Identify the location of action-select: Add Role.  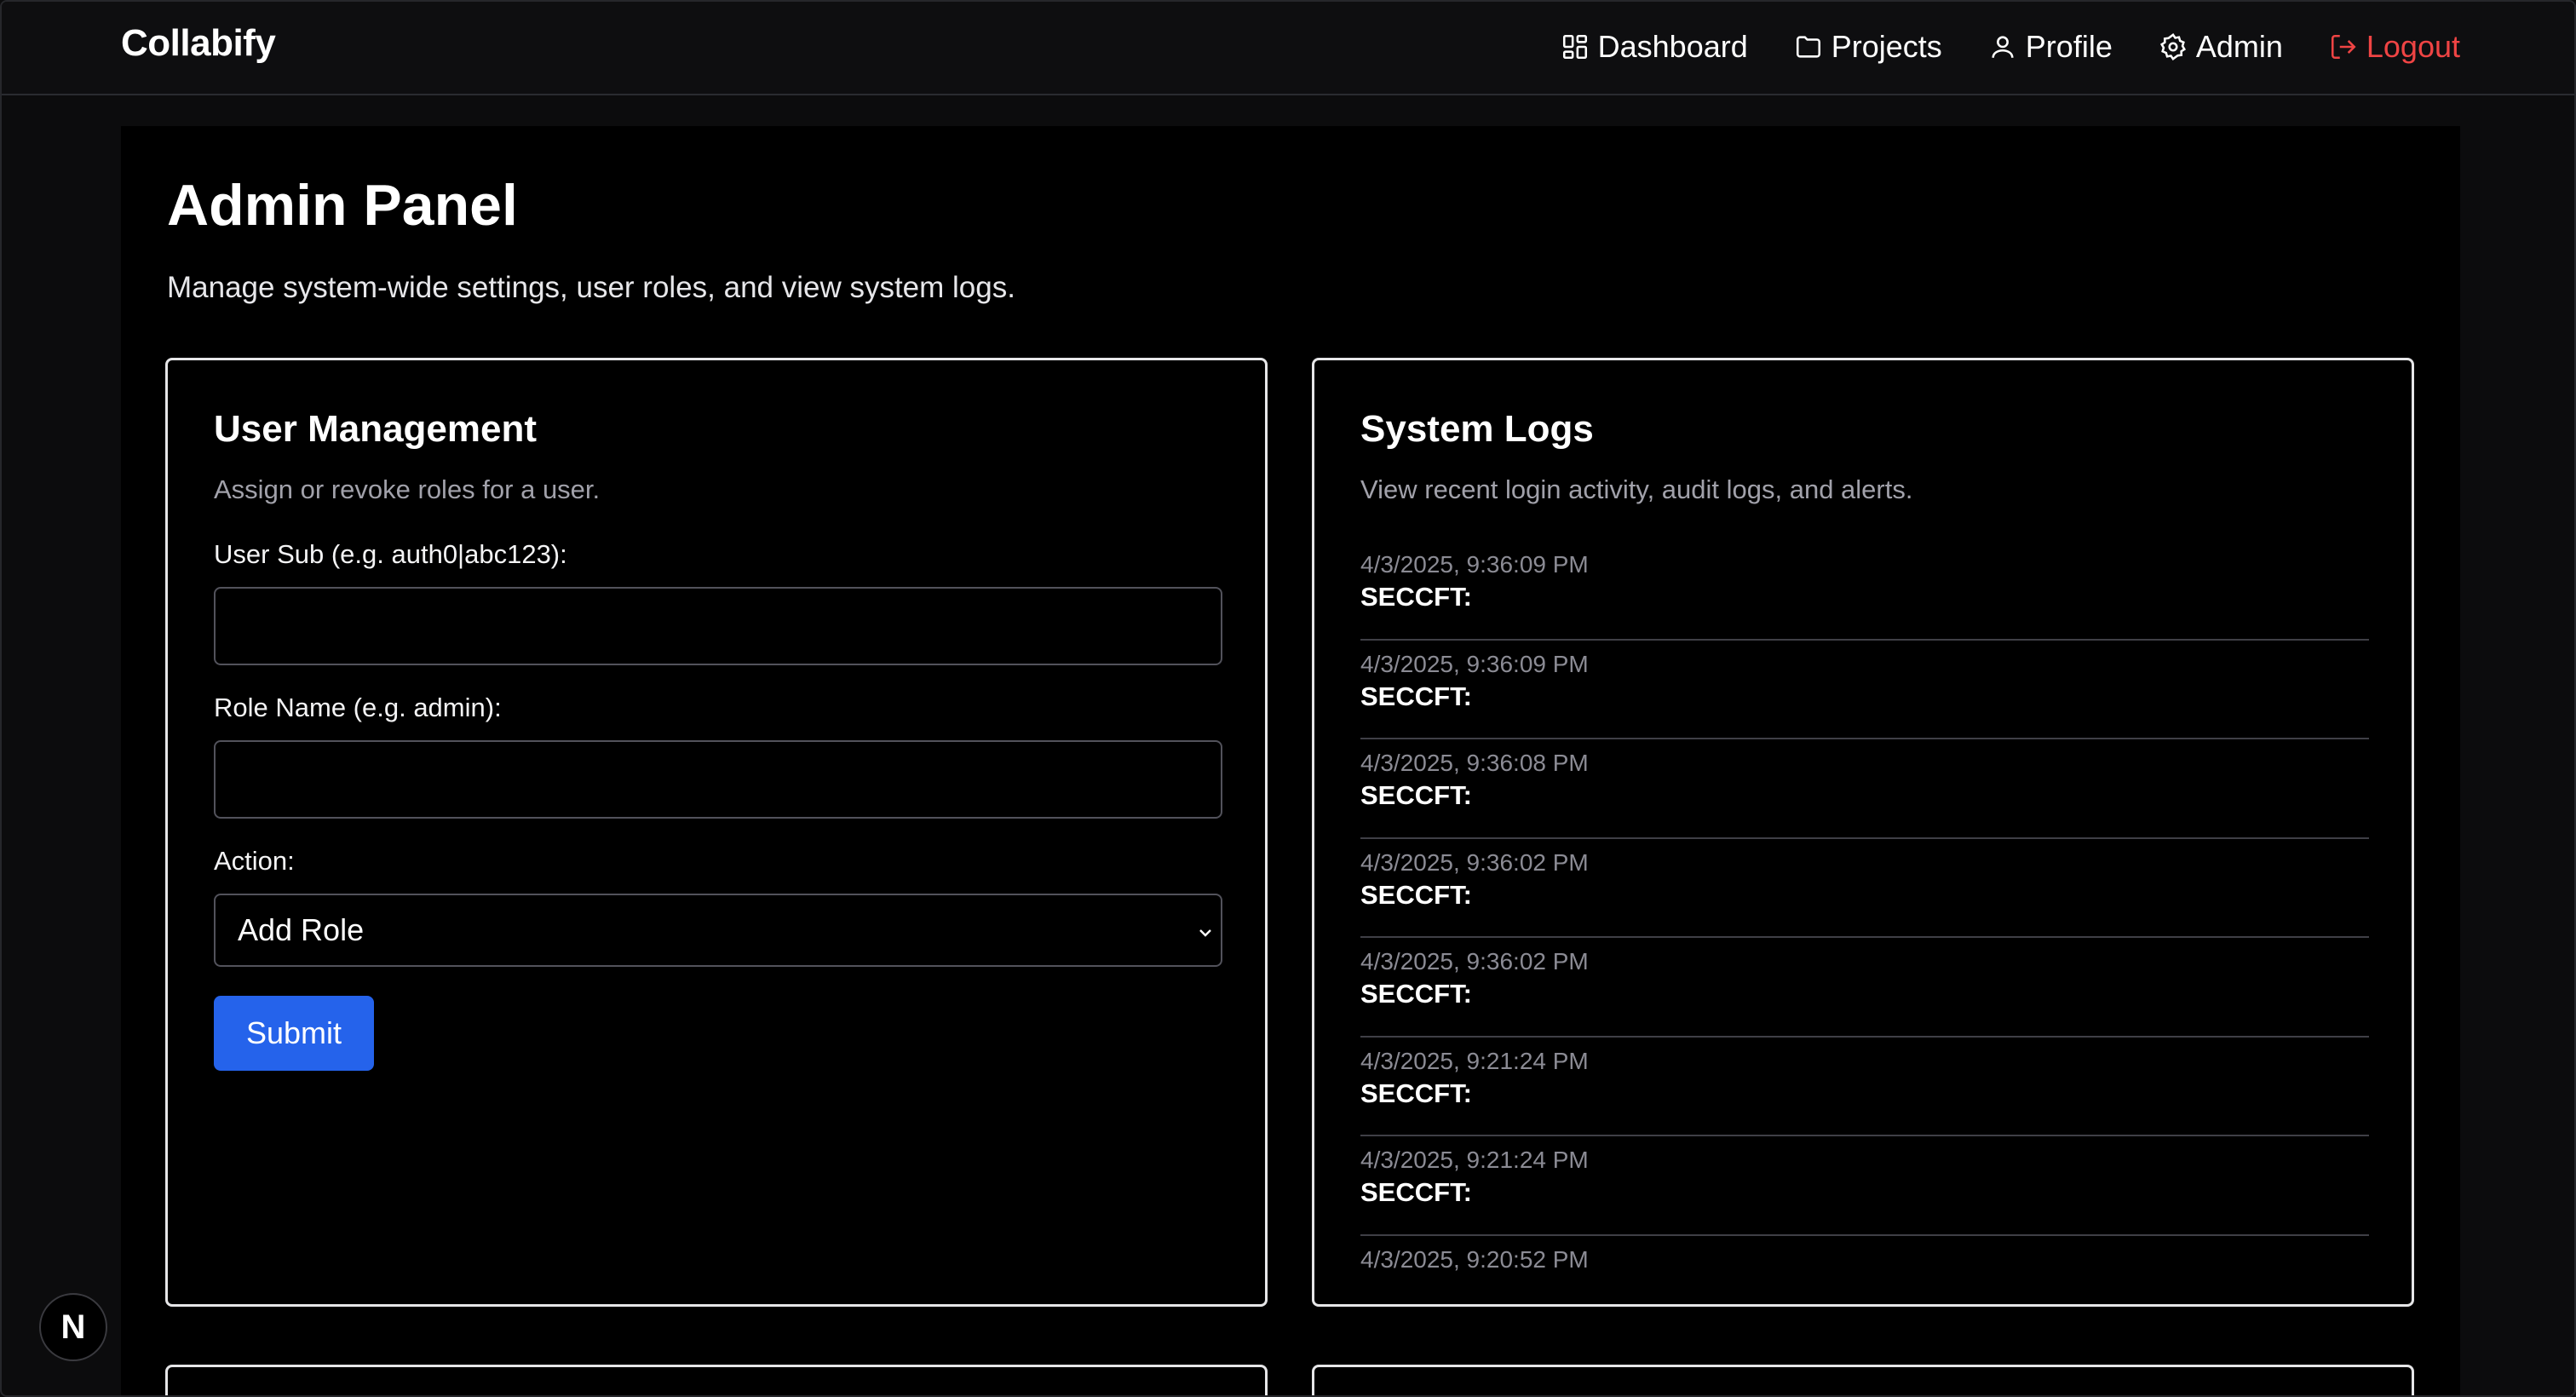
(718, 930).